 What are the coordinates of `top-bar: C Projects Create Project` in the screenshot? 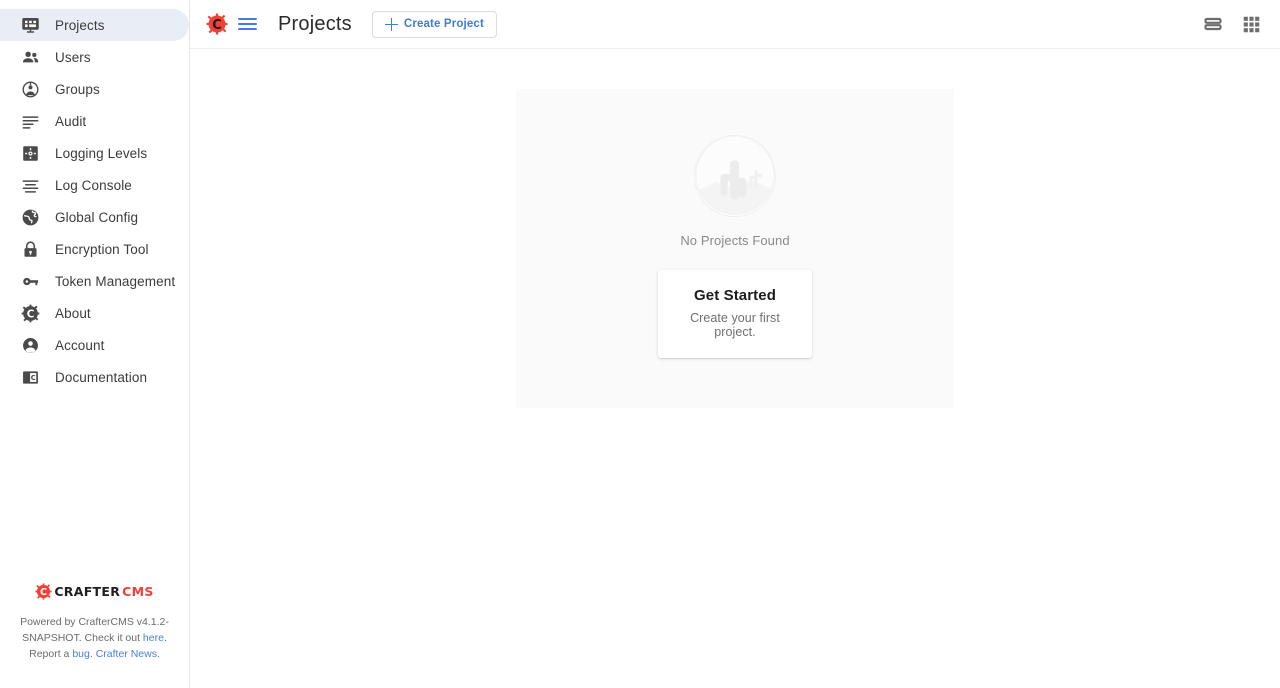 It's located at (735, 24).